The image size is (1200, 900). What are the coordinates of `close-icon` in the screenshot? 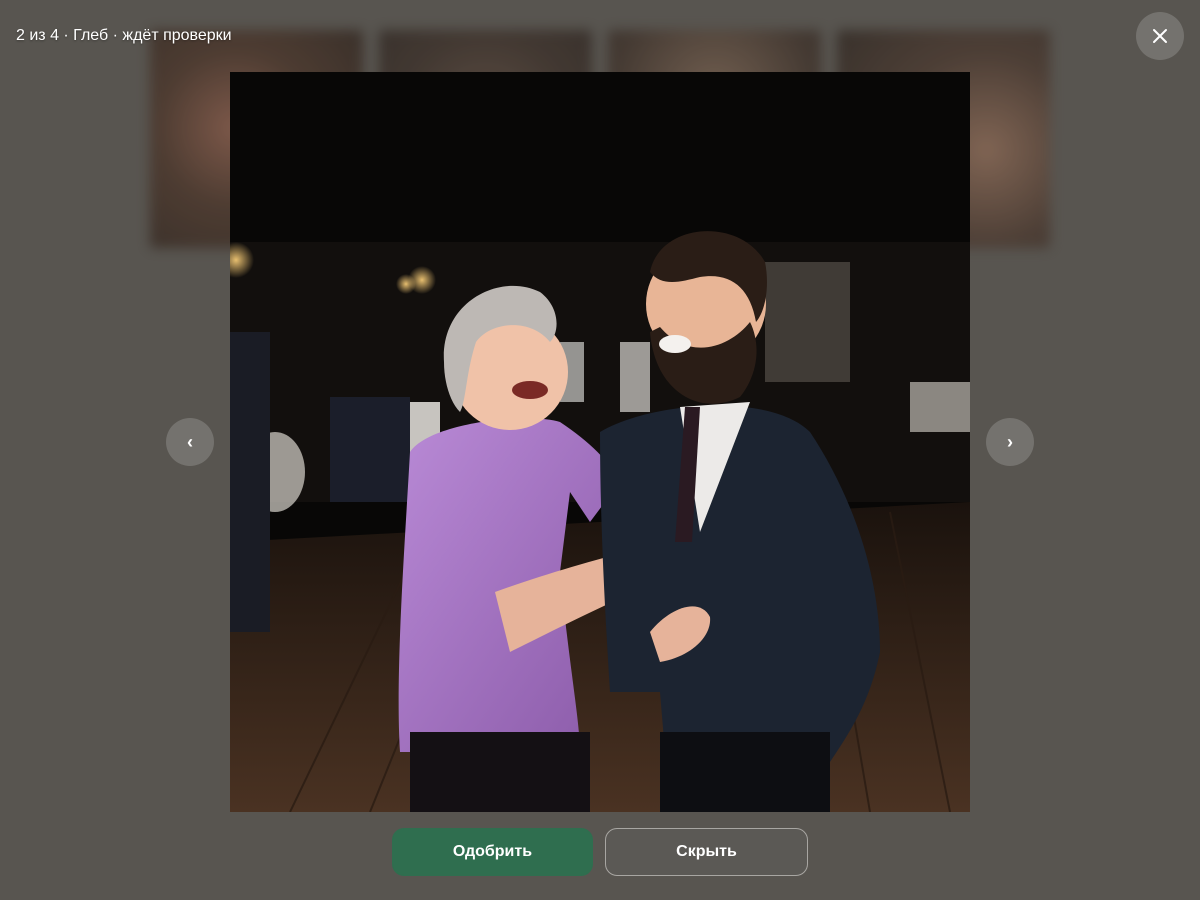 It's located at (1160, 36).